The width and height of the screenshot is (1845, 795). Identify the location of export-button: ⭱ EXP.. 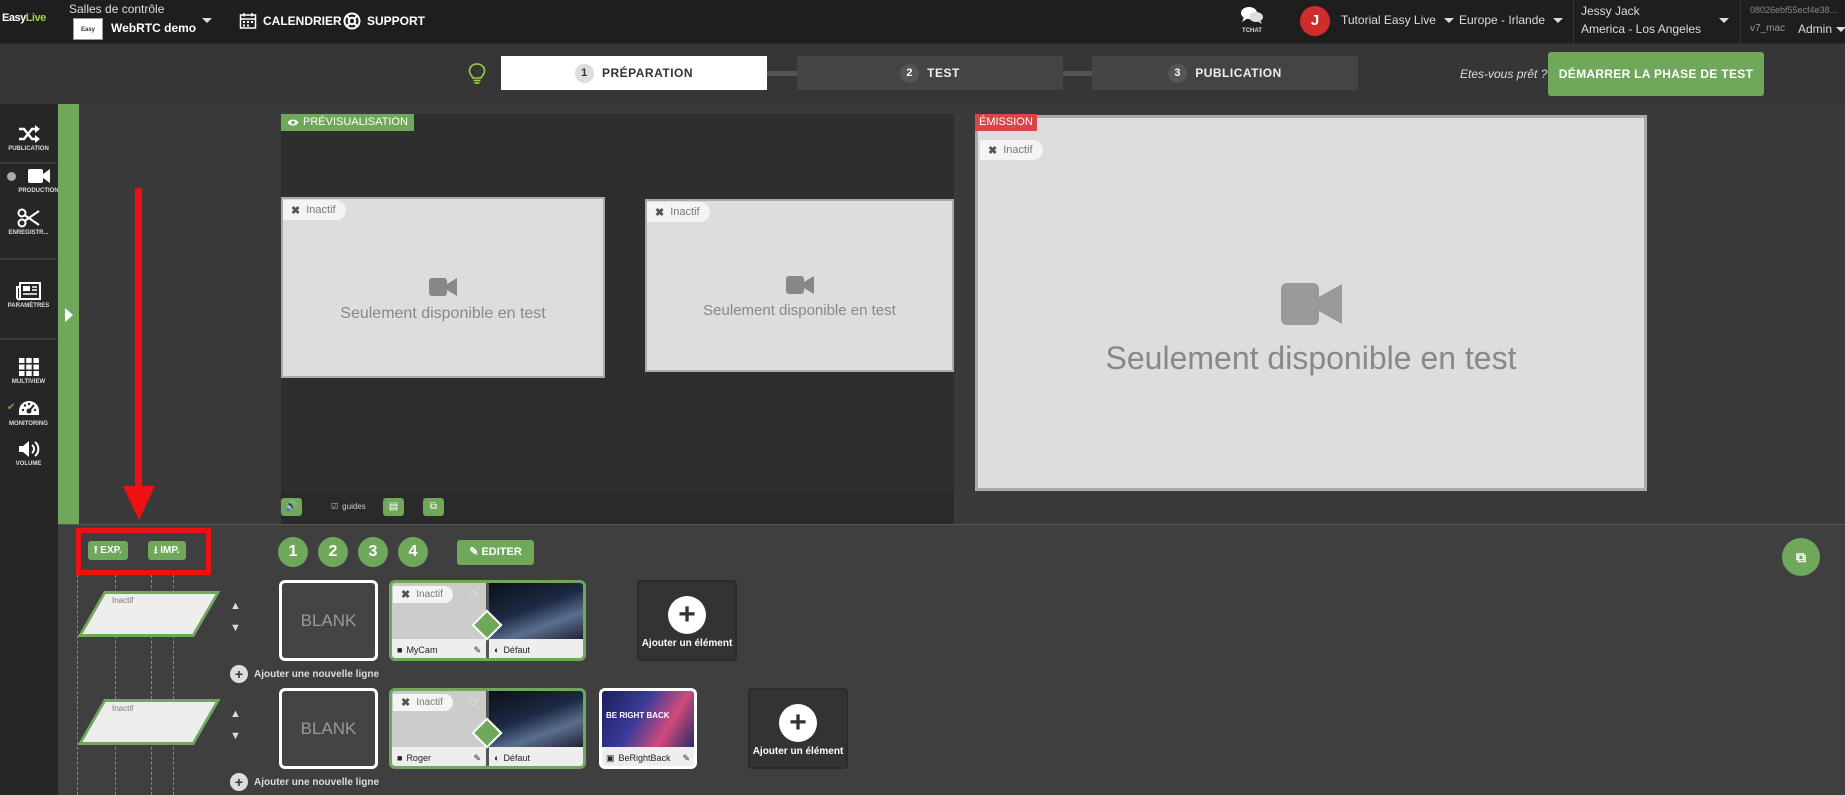
(108, 550).